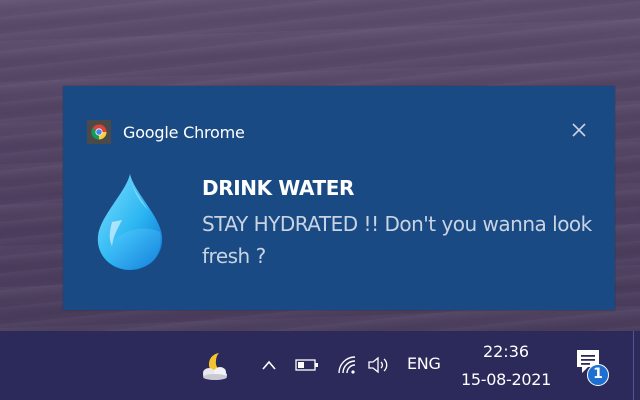 This screenshot has width=640, height=400. Describe the element at coordinates (506, 379) in the screenshot. I see `clock-date: 15-08-2021` at that location.